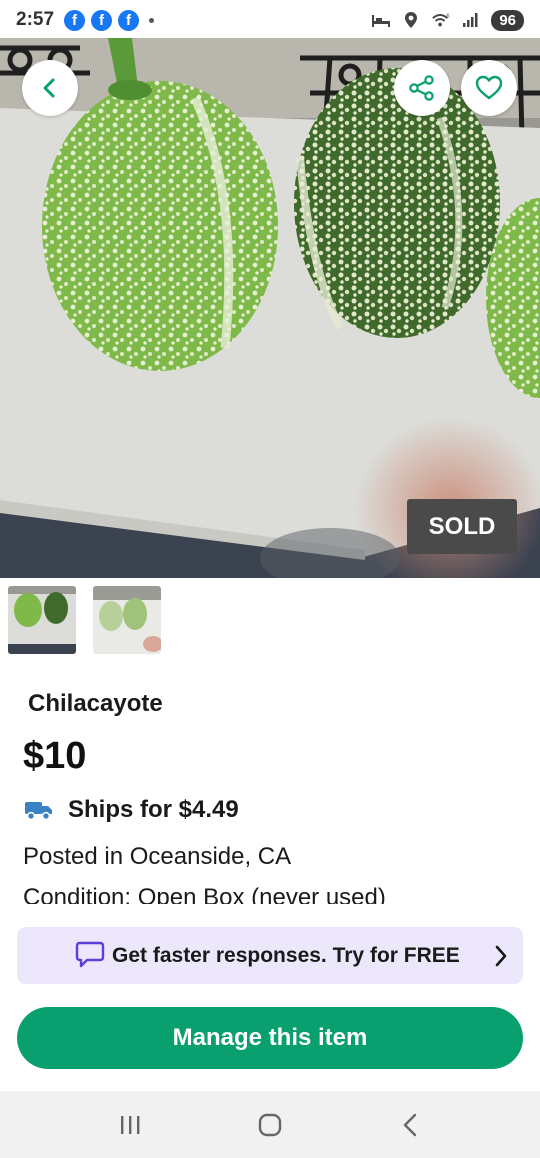 This screenshot has width=540, height=1158. What do you see at coordinates (441, 20) in the screenshot?
I see `wifi-6-icon: 6` at bounding box center [441, 20].